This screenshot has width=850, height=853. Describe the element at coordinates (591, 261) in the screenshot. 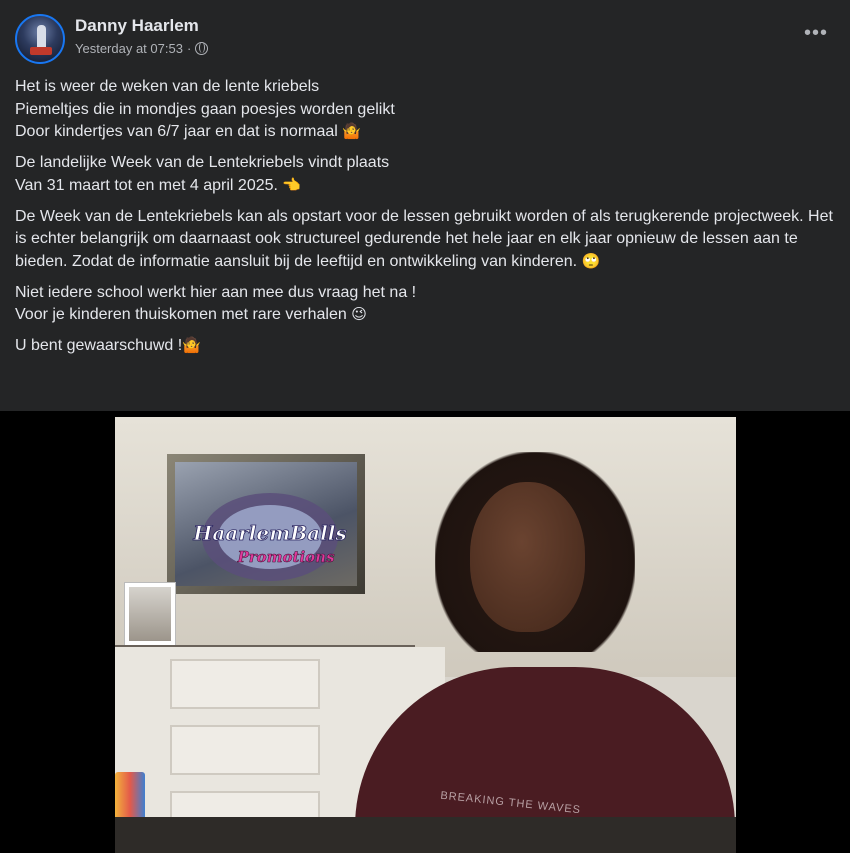

I see `eye-roll-emoji-icon: 🙄` at that location.